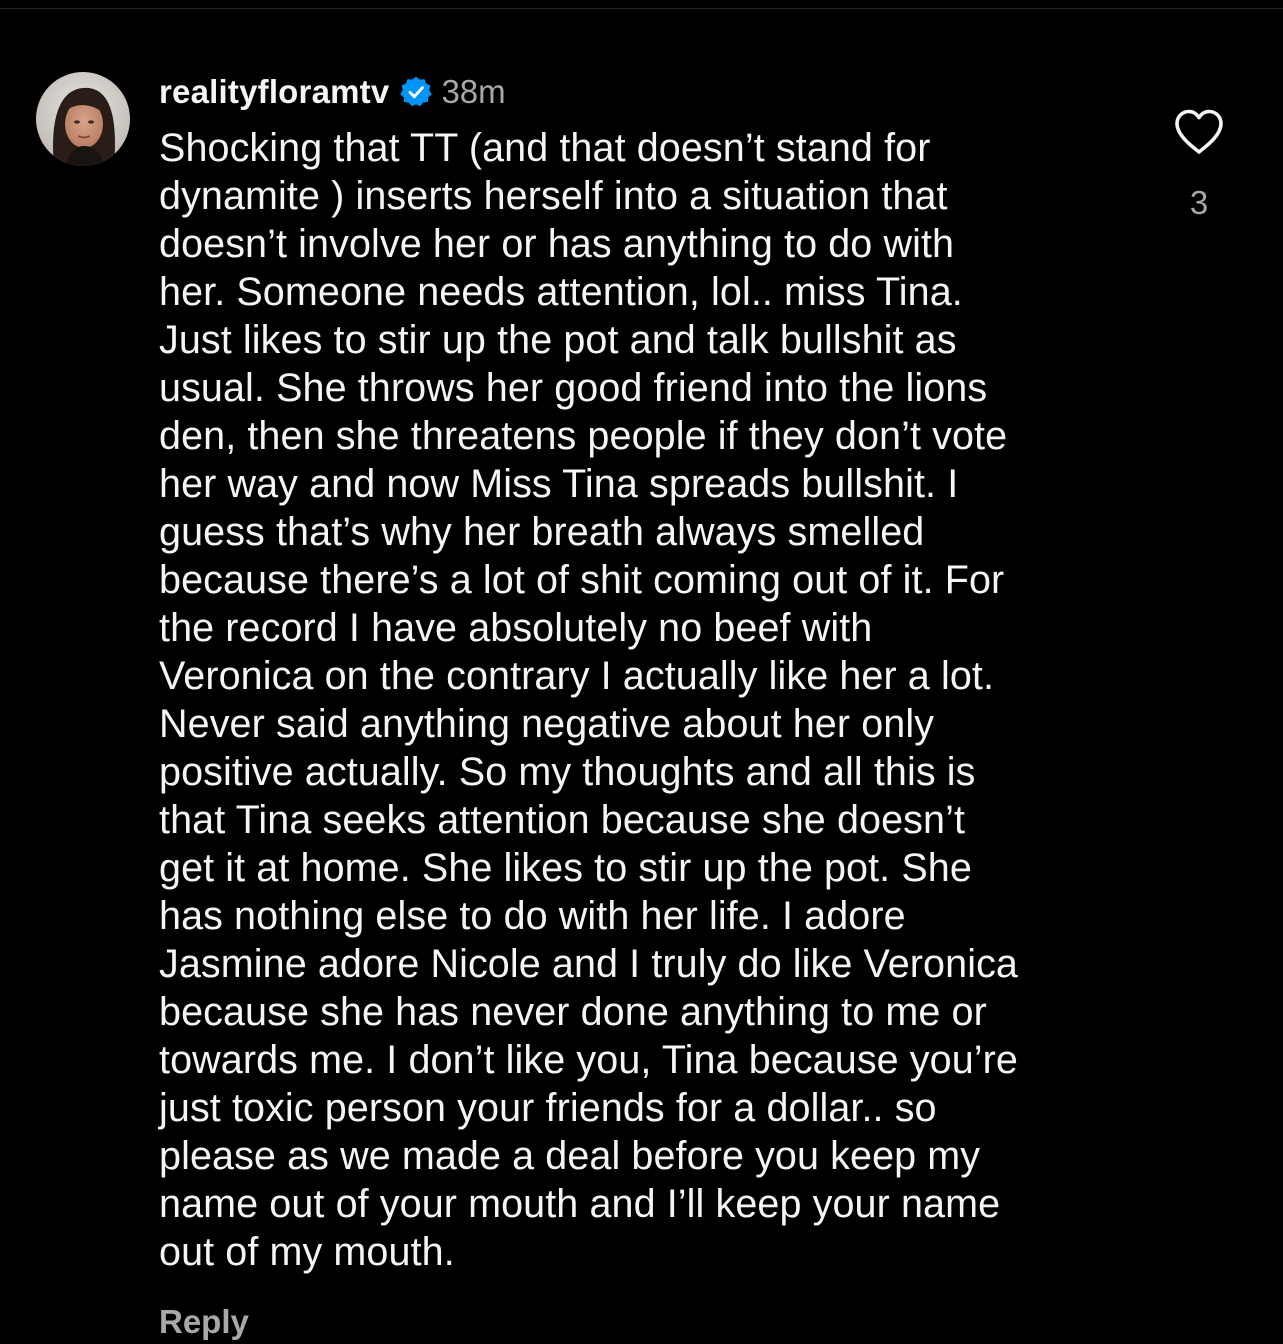 Image resolution: width=1283 pixels, height=1344 pixels. I want to click on like-area: 3, so click(1199, 165).